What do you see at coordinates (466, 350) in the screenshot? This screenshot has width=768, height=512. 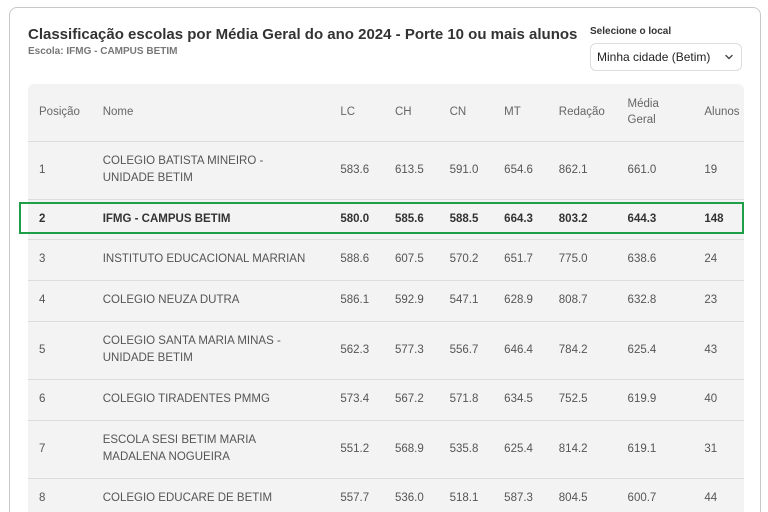 I see `cell-cn: 556.7` at bounding box center [466, 350].